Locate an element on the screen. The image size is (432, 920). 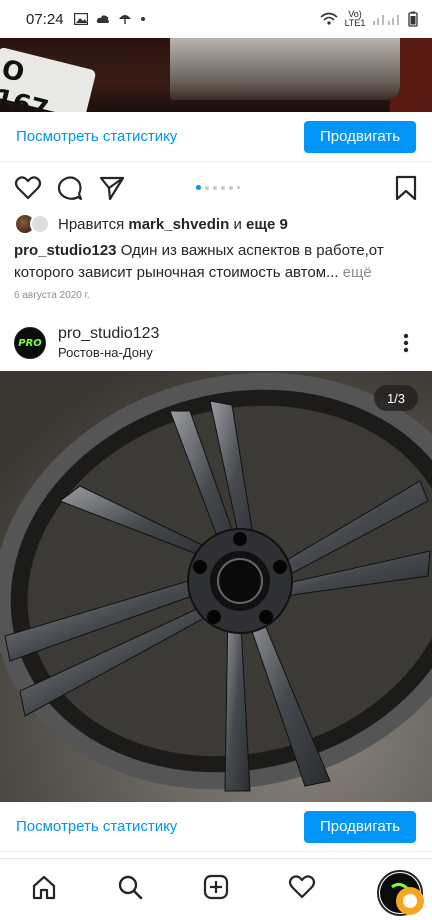
post-location: Ростов-на-Дону is located at coordinates (105, 352).